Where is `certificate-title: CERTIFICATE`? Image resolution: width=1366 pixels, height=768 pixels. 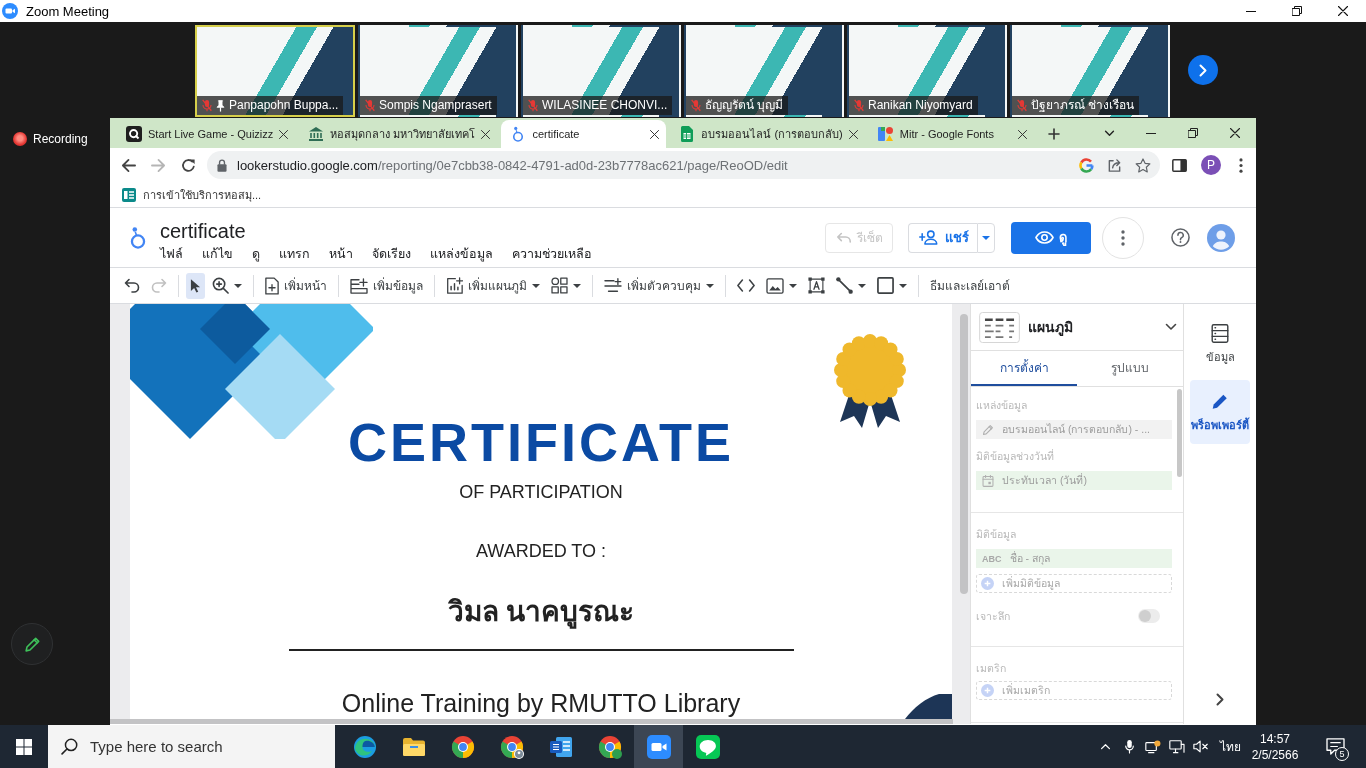 certificate-title: CERTIFICATE is located at coordinates (541, 442).